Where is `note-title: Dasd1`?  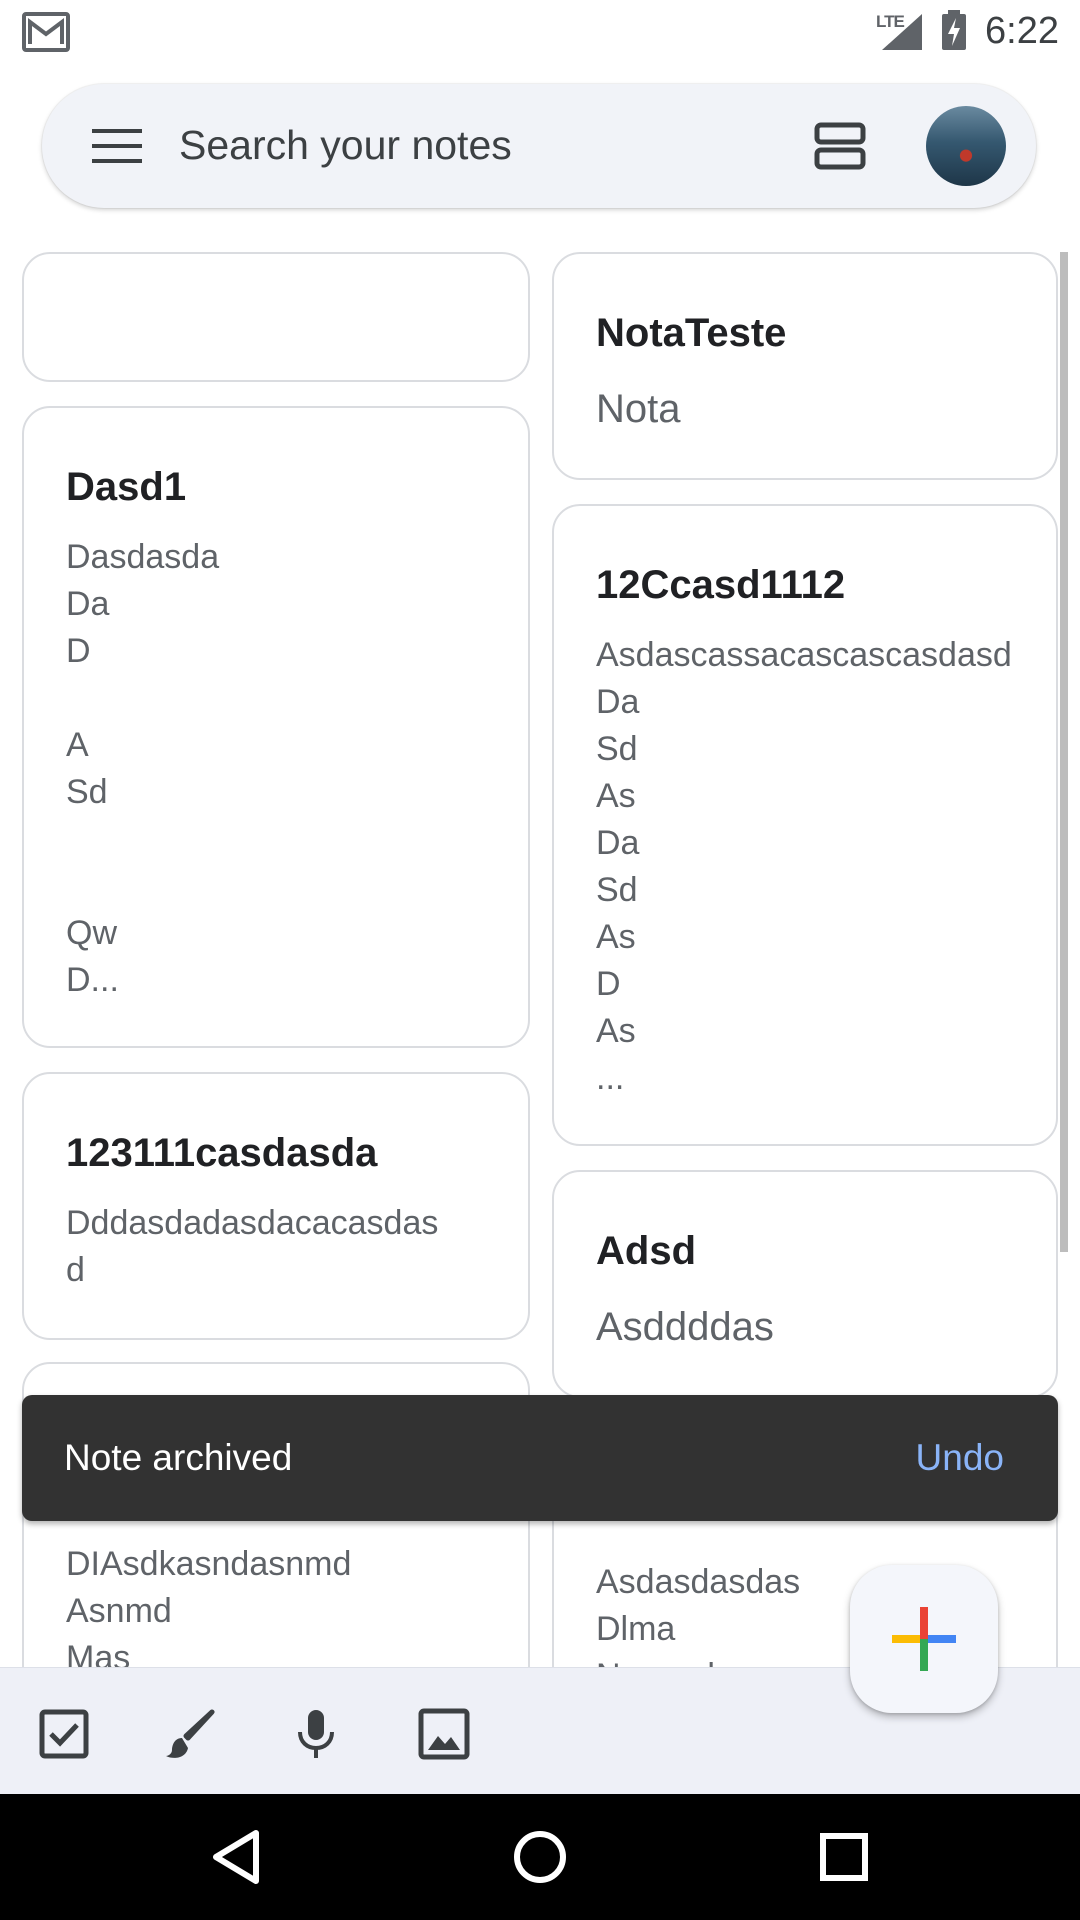 note-title: Dasd1 is located at coordinates (126, 487).